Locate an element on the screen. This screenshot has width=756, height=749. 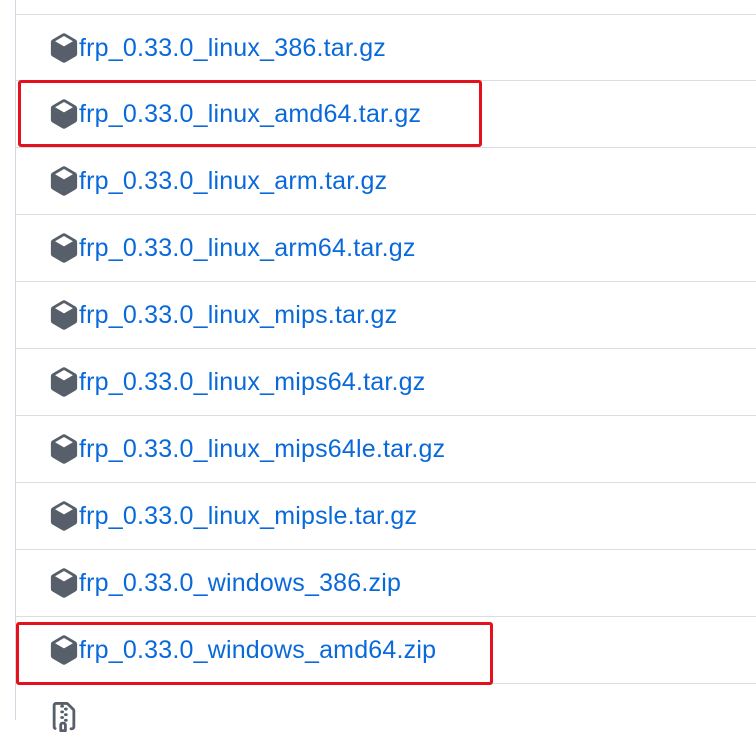
asset-link: frp_0.33.0_windows_386.zip is located at coordinates (240, 583).